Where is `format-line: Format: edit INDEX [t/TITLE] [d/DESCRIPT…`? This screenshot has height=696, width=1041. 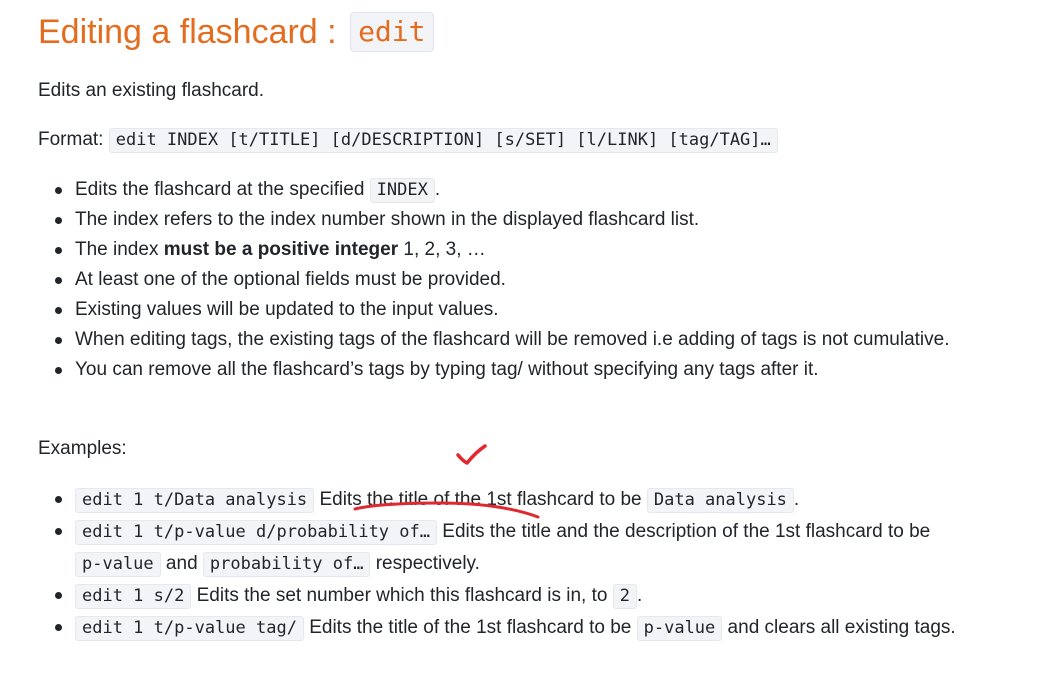 format-line: Format: edit INDEX [t/TITLE] [d/DESCRIPT… is located at coordinates (408, 140).